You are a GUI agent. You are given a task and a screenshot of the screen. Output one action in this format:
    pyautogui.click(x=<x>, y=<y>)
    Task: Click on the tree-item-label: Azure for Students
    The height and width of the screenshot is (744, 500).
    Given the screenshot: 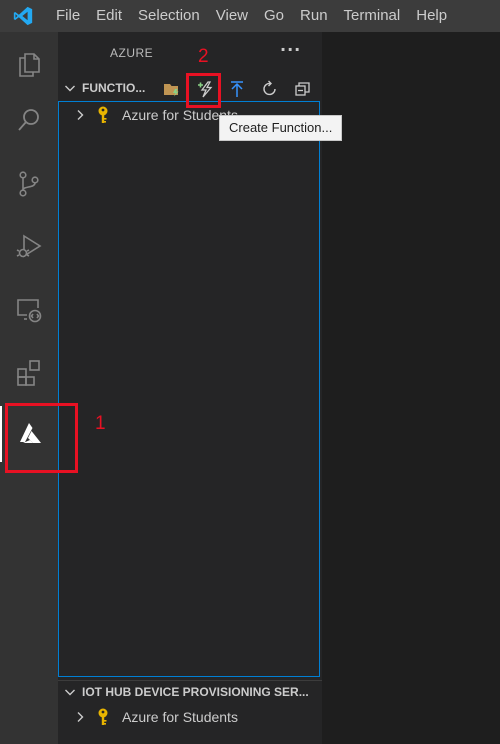 What is the action you would take?
    pyautogui.click(x=180, y=717)
    